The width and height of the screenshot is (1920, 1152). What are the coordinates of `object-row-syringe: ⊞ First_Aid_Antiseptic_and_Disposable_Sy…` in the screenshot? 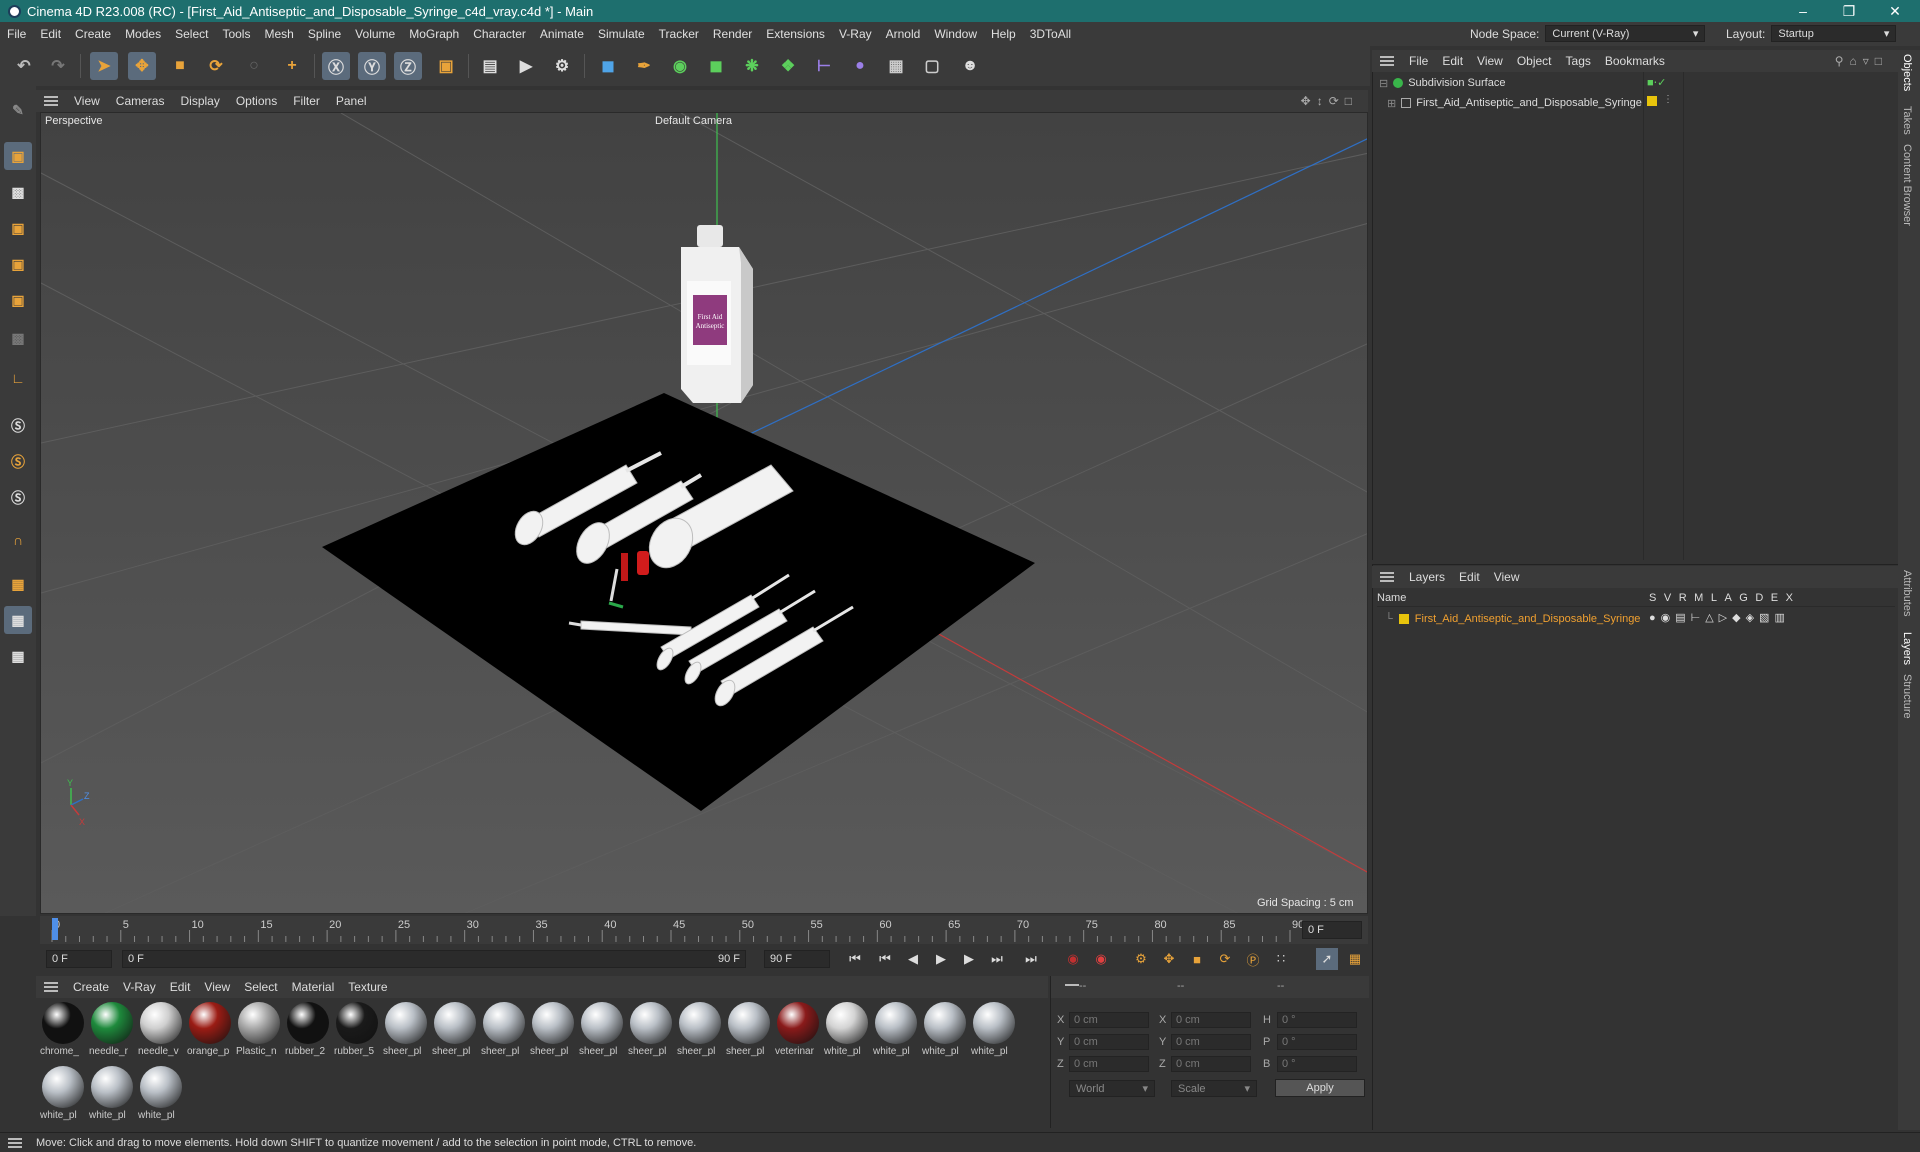 It's located at (1587, 103).